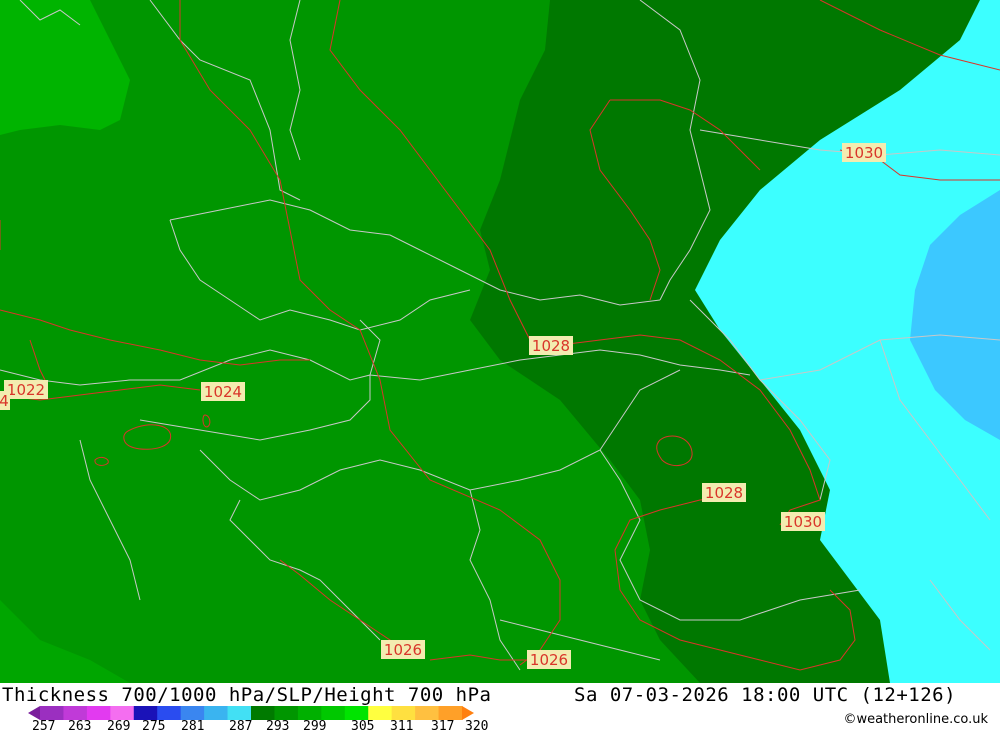 This screenshot has width=1000, height=734. I want to click on legend-arrow-low, so click(34, 713).